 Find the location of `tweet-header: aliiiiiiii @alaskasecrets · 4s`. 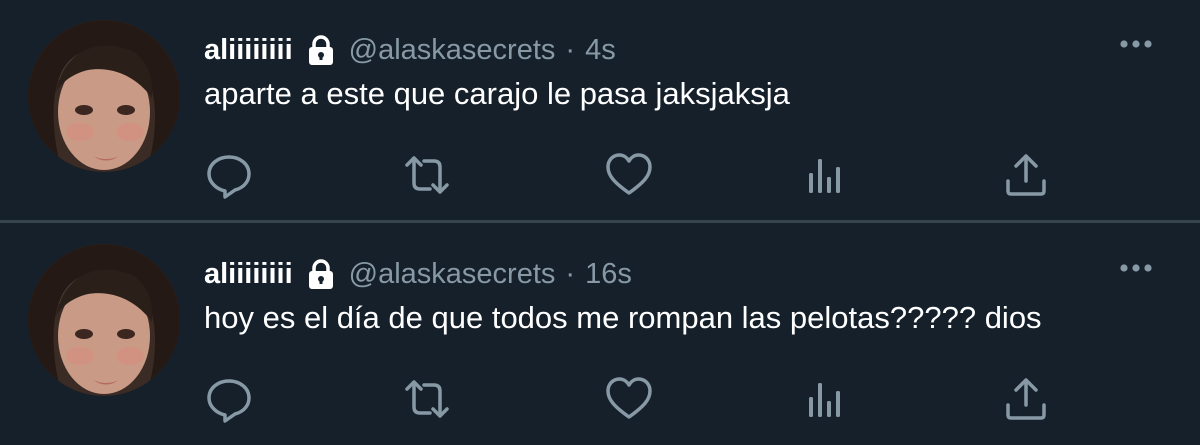

tweet-header: aliiiiiiii @alaskasecrets · 4s is located at coordinates (410, 50).